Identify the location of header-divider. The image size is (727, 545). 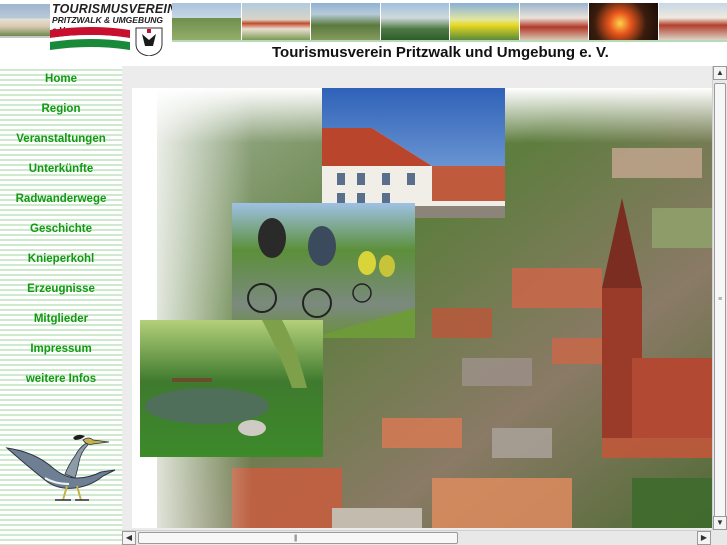
(449, 41).